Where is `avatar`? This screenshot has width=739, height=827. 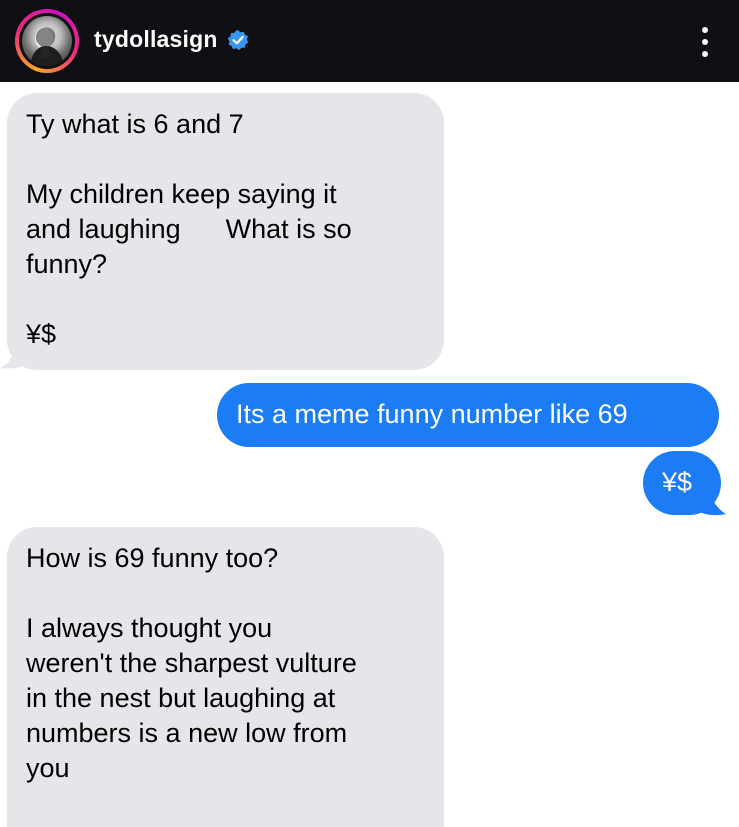
avatar is located at coordinates (47, 41).